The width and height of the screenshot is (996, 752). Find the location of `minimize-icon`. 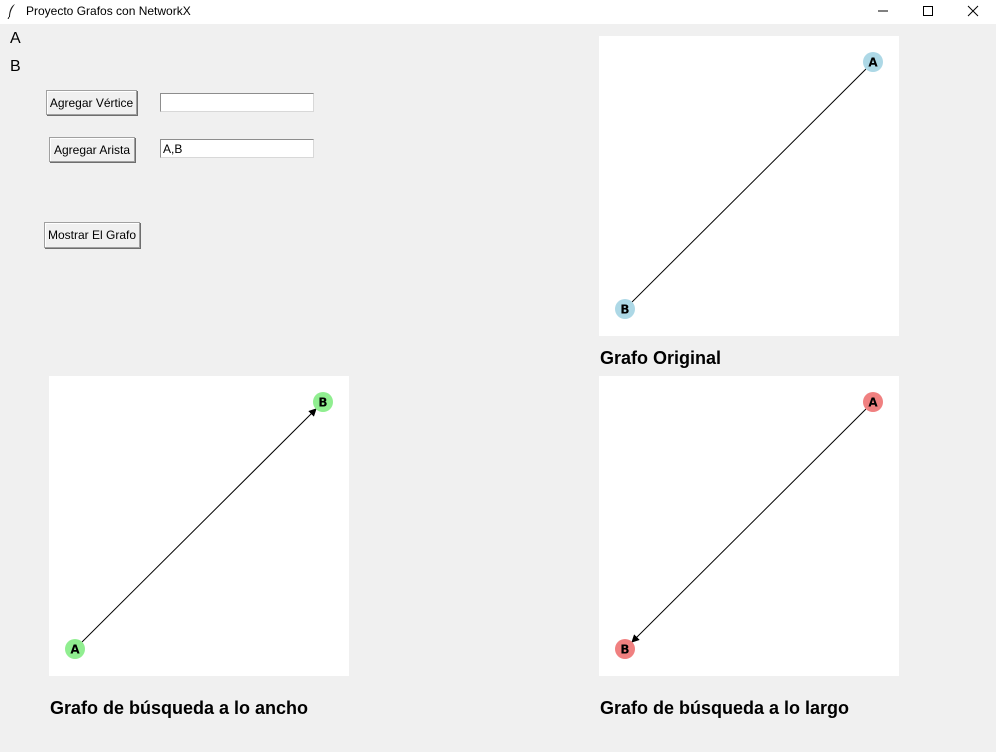

minimize-icon is located at coordinates (883, 11).